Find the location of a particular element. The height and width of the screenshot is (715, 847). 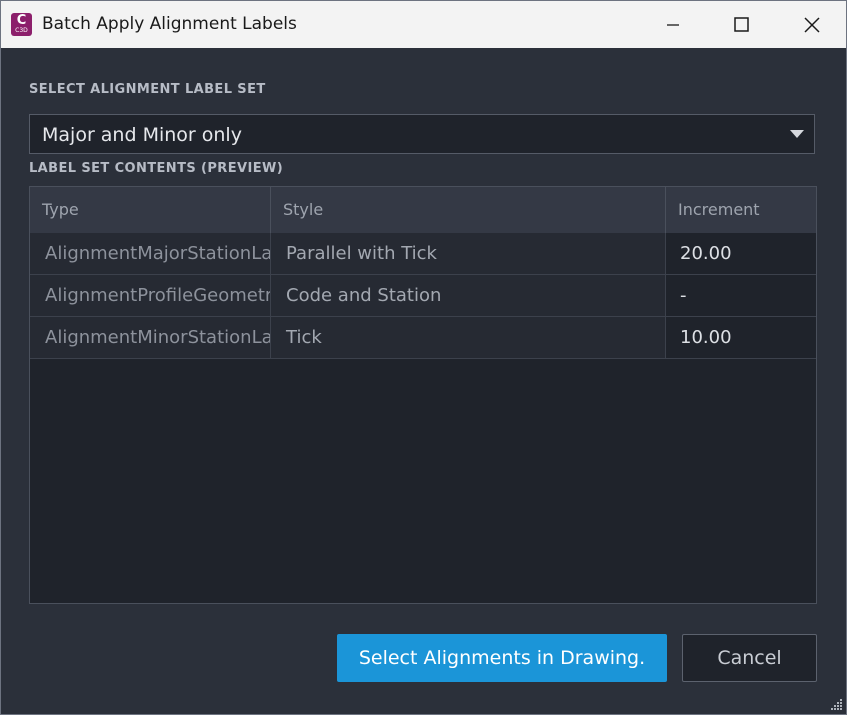

preview-section-label: LABEL SET CONTENTS (PREVIEW) is located at coordinates (156, 168).